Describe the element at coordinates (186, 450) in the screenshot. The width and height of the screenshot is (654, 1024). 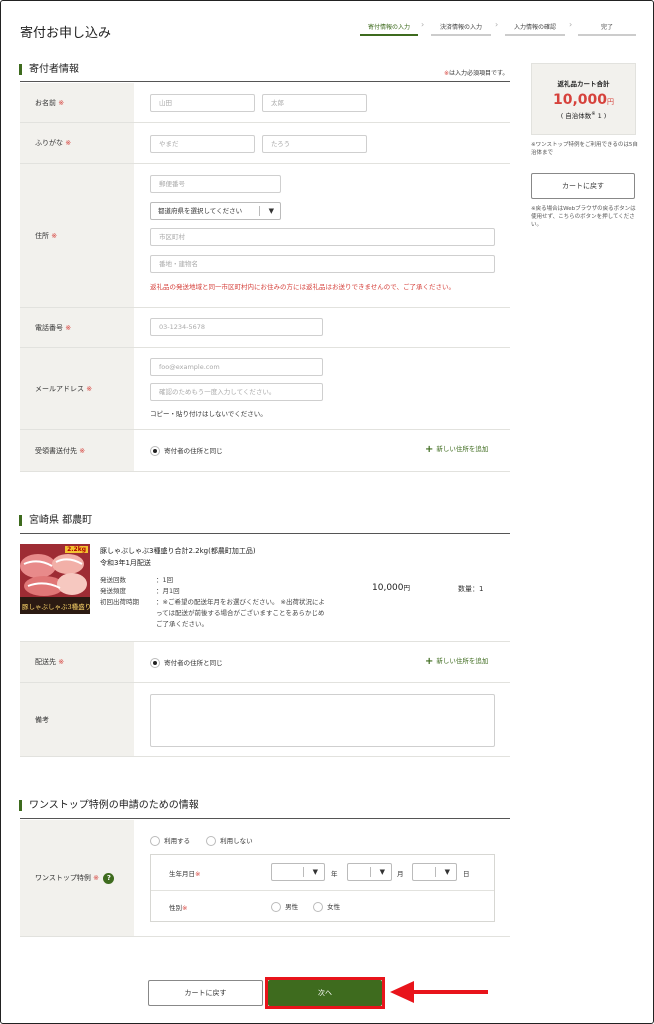
I see `receipt-option: 寄付者の住所と同じ` at that location.